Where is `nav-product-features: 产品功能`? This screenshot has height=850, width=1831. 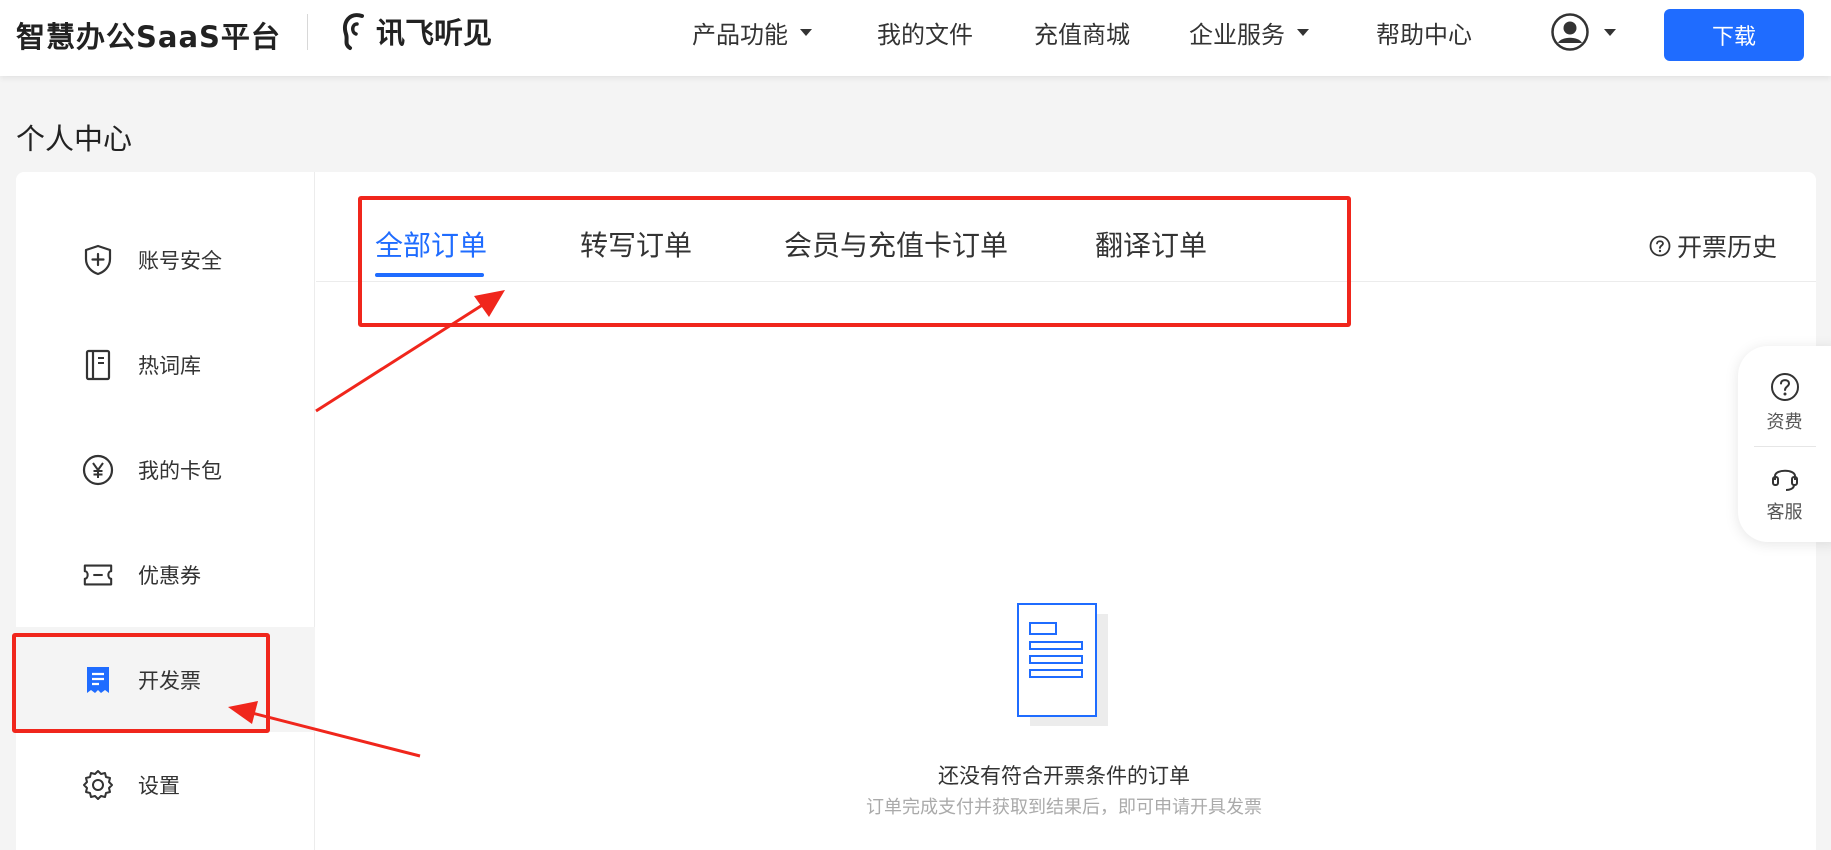
nav-product-features: 产品功能 is located at coordinates (752, 32).